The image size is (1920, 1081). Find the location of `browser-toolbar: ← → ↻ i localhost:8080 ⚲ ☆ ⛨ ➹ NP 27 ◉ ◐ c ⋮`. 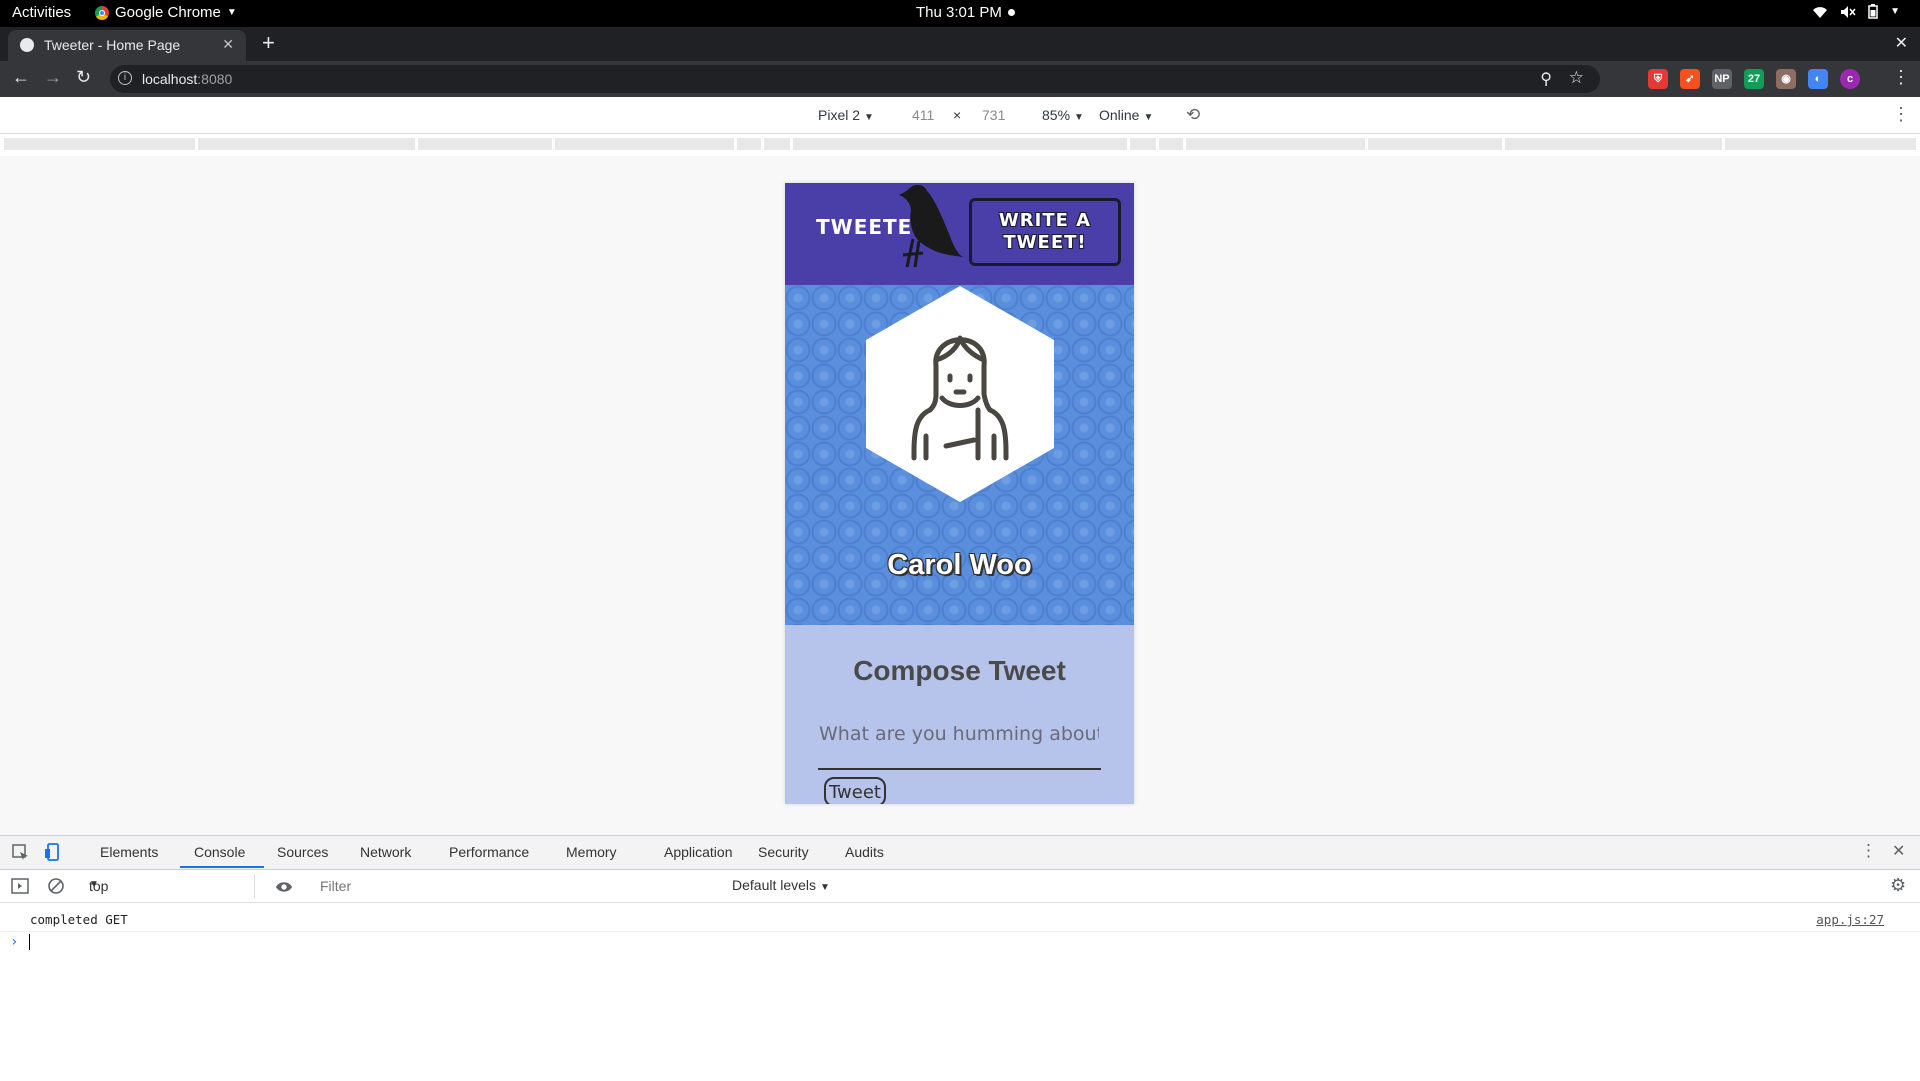

browser-toolbar: ← → ↻ i localhost:8080 ⚲ ☆ ⛨ ➹ NP 27 ◉ ◐ c ⋮ is located at coordinates (960, 79).